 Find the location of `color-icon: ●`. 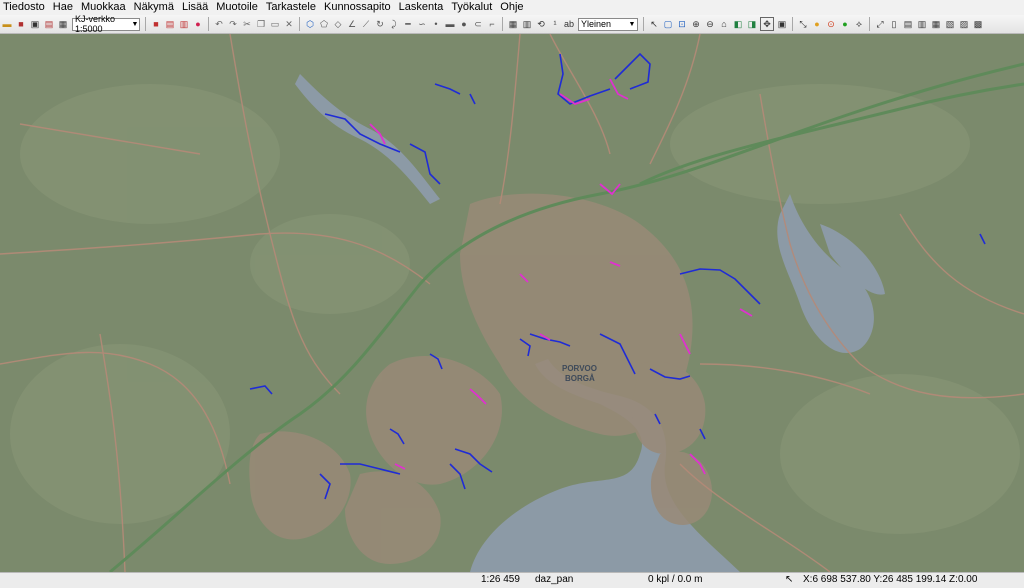

color-icon: ● is located at coordinates (198, 24).